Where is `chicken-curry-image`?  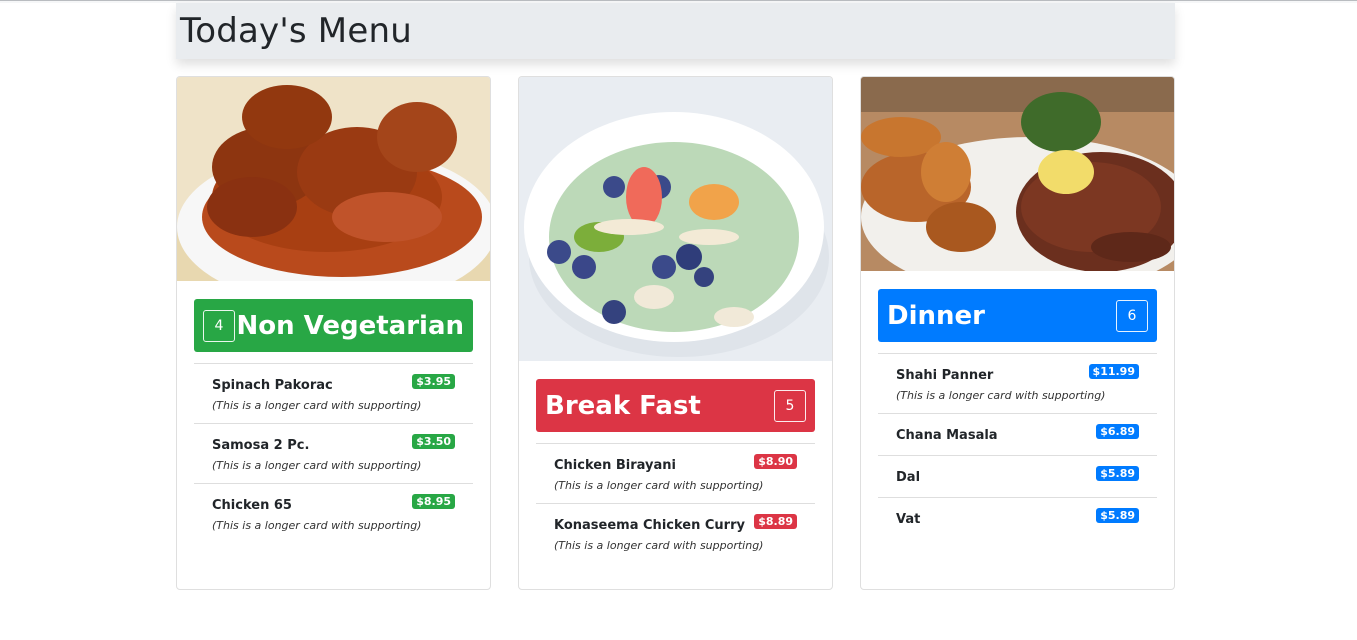
chicken-curry-image is located at coordinates (333, 179).